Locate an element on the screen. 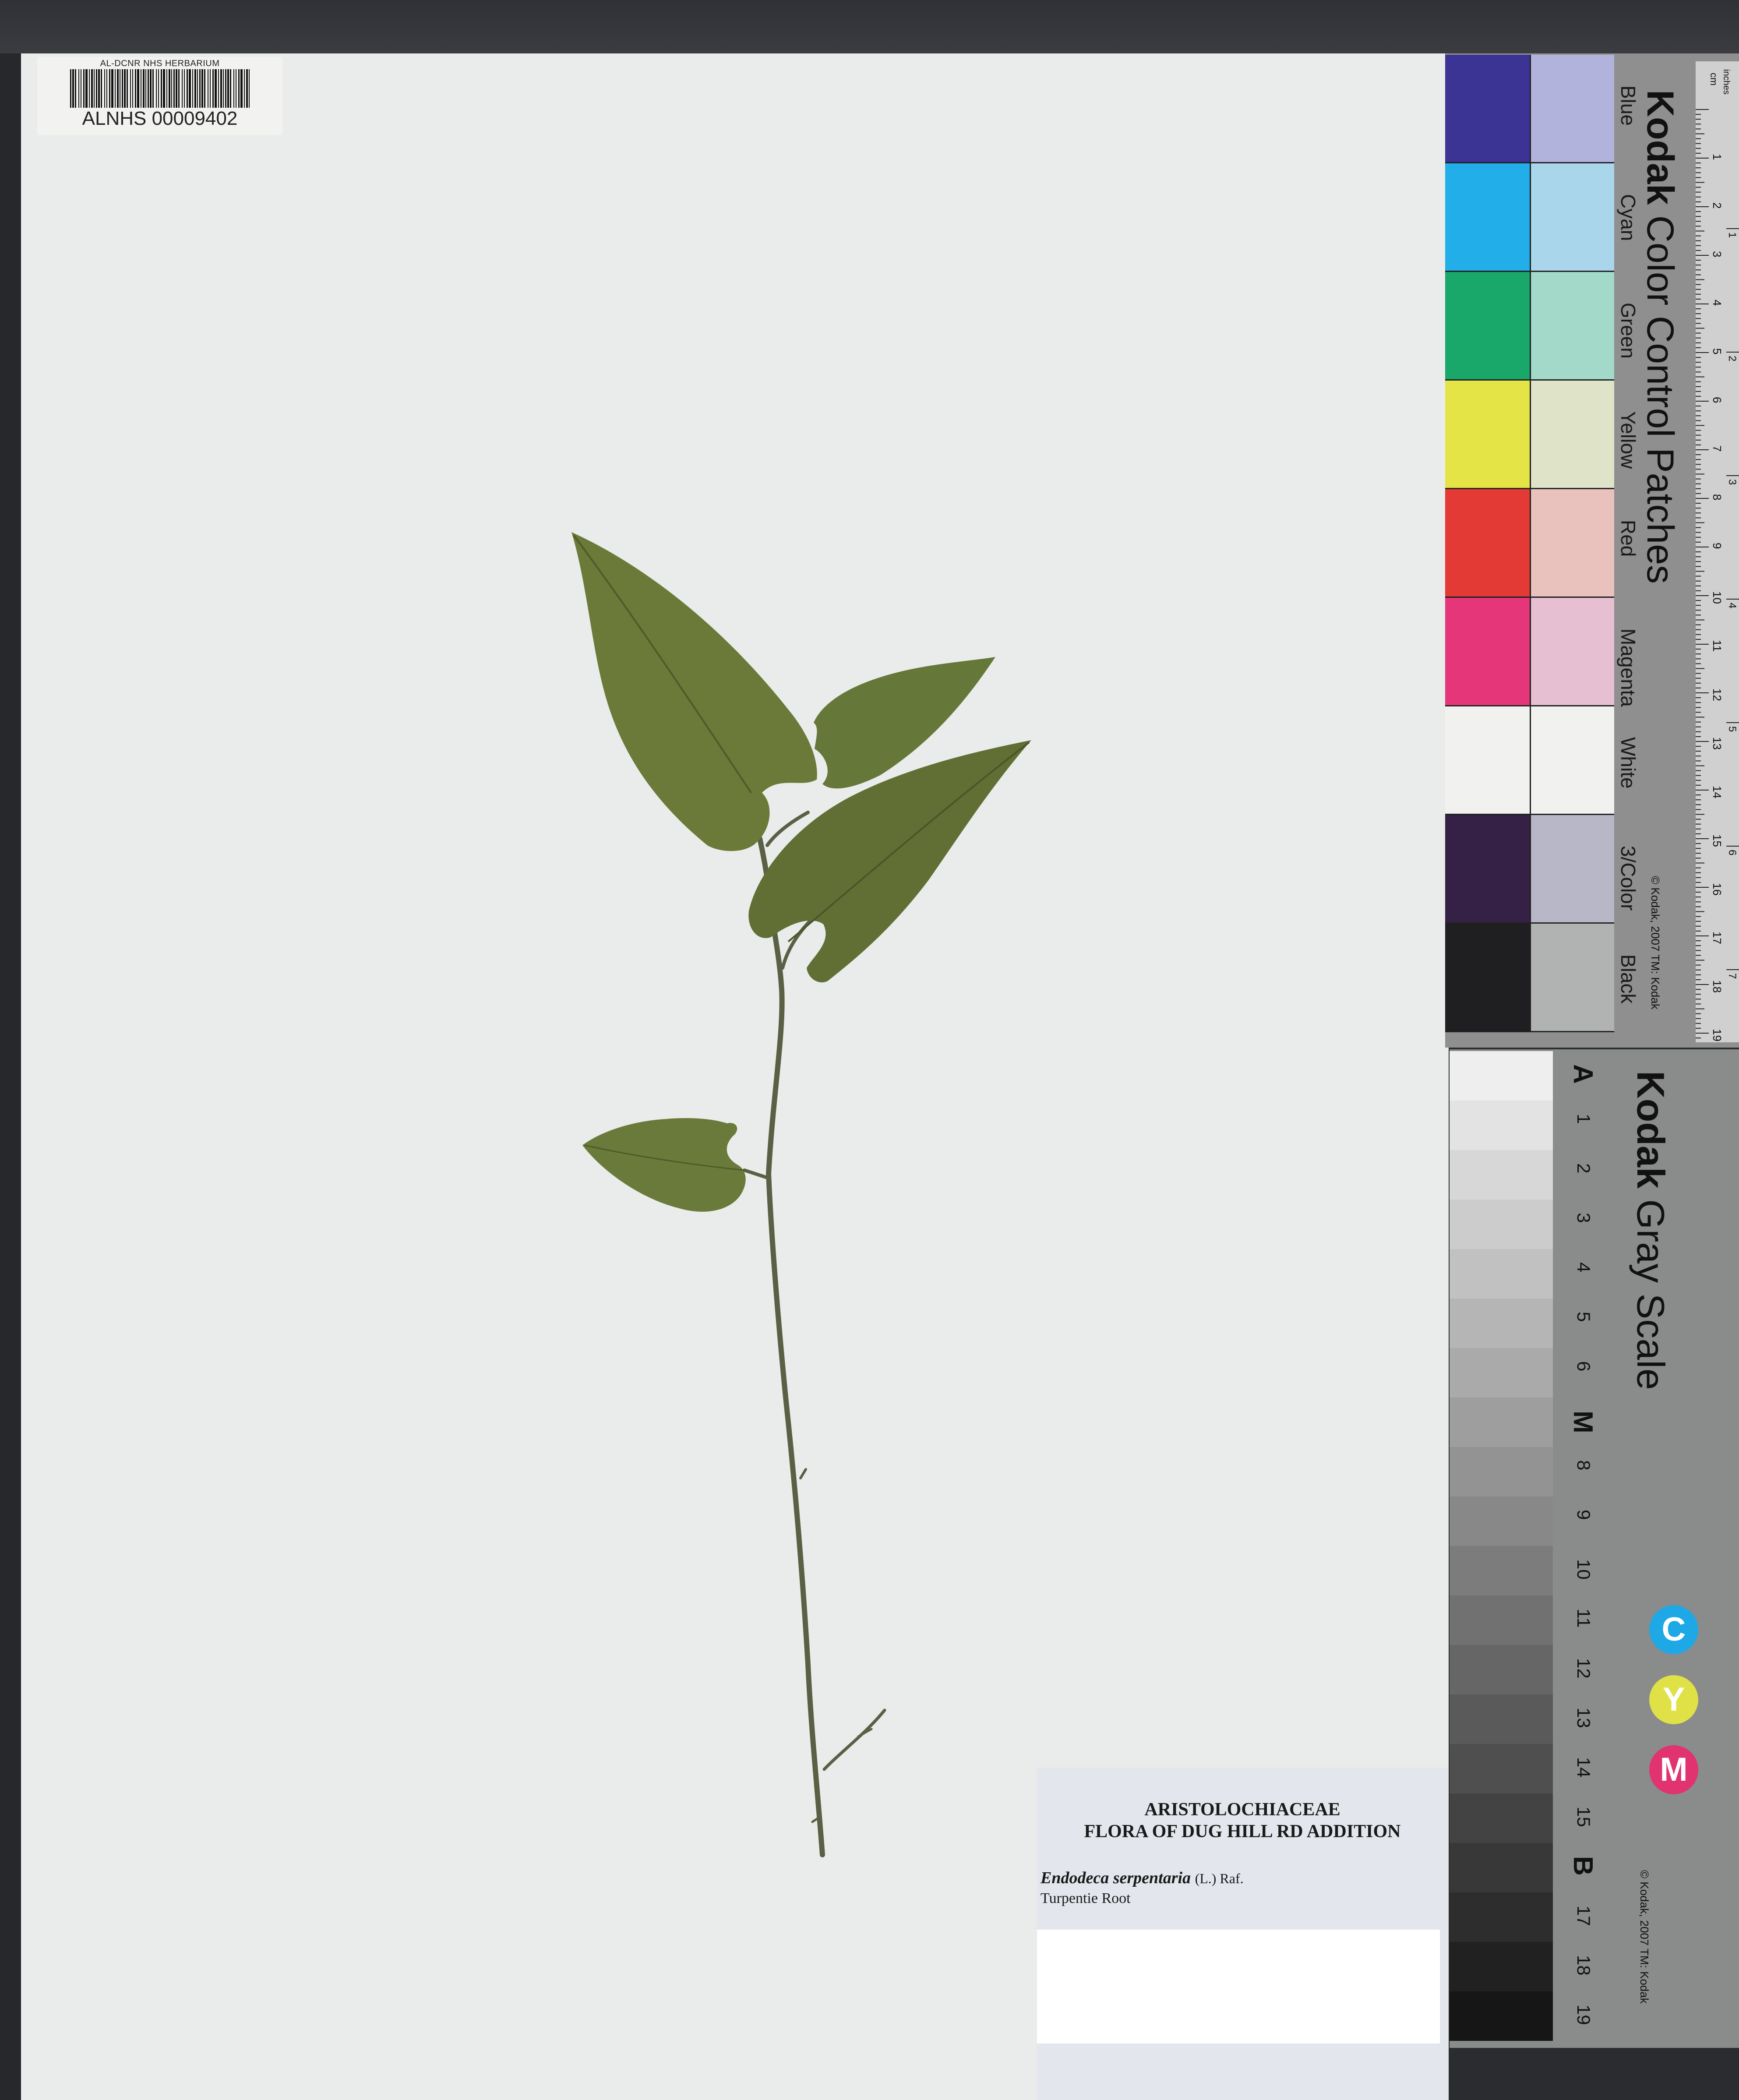 The width and height of the screenshot is (1739, 2100). ruler-cm-label: 16 is located at coordinates (1717, 889).